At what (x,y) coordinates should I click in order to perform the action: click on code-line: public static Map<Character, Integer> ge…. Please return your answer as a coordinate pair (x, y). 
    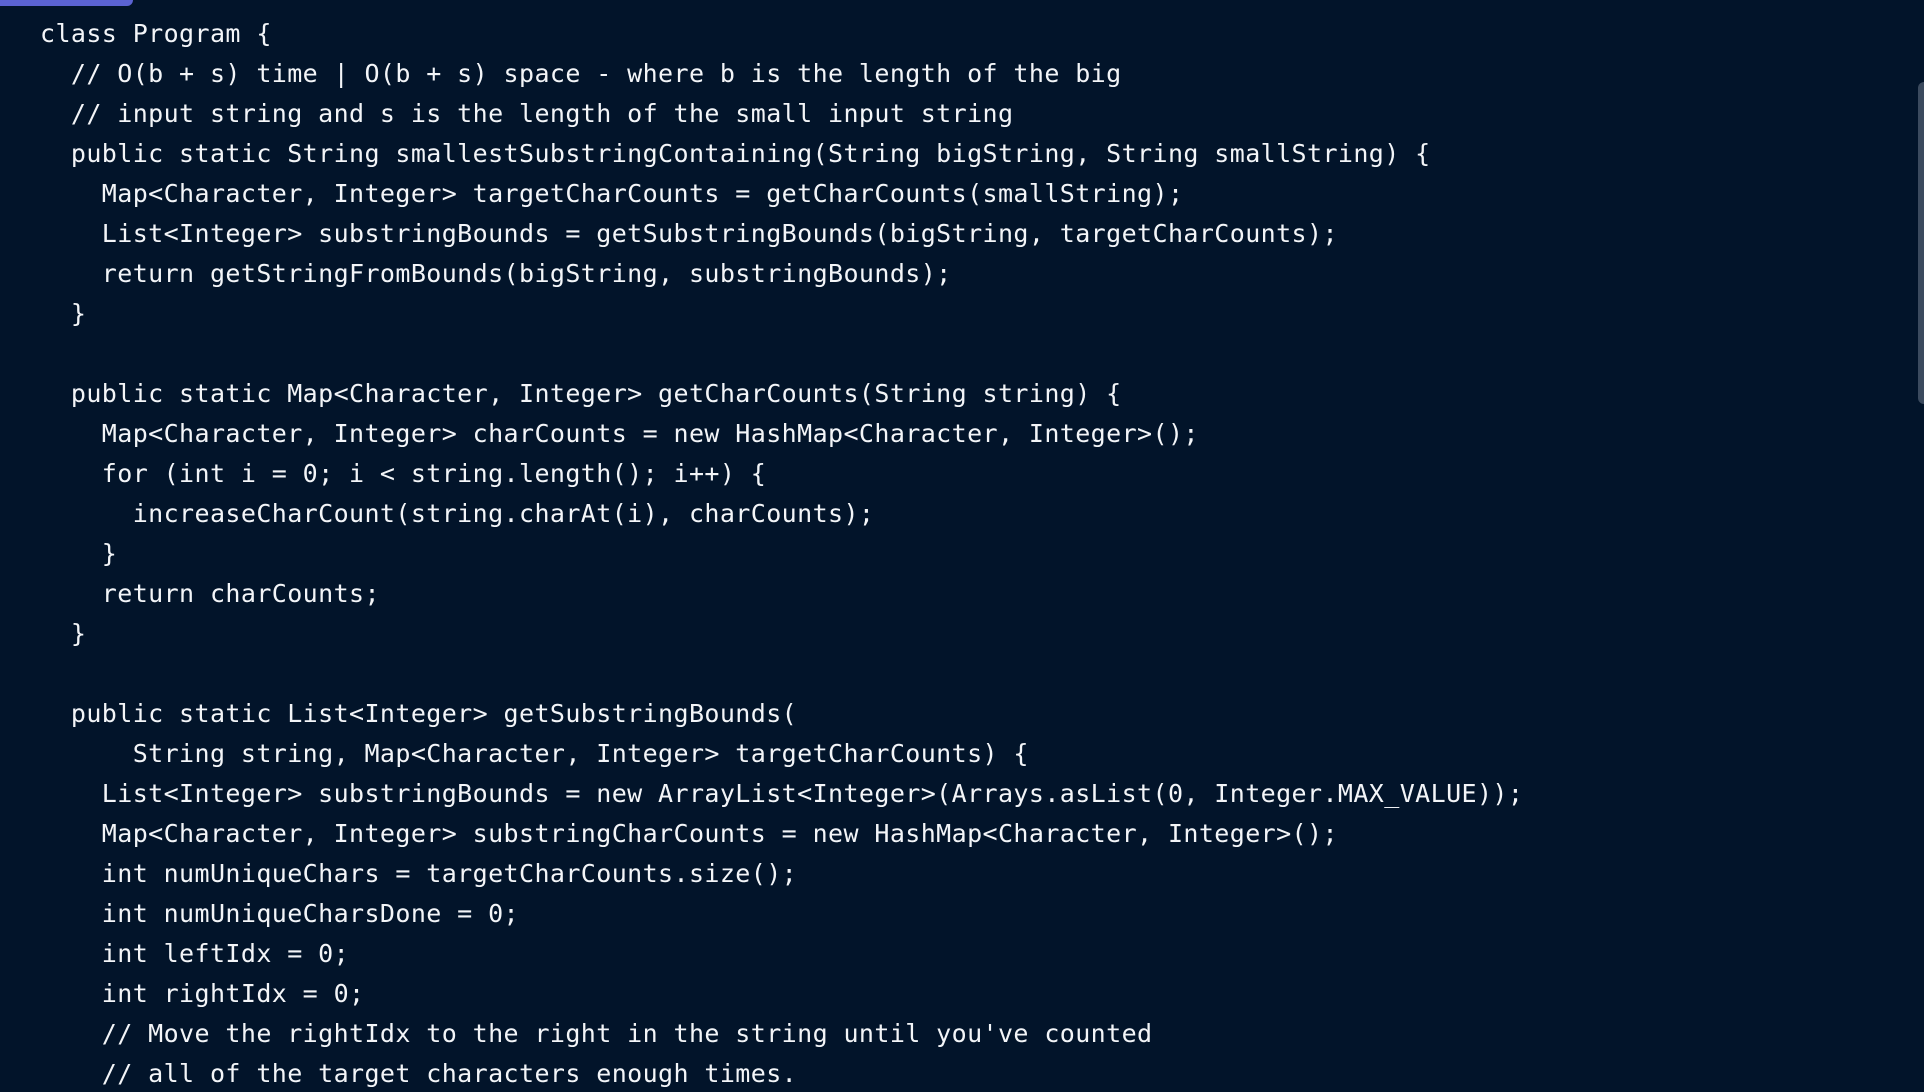
    Looking at the image, I should click on (581, 393).